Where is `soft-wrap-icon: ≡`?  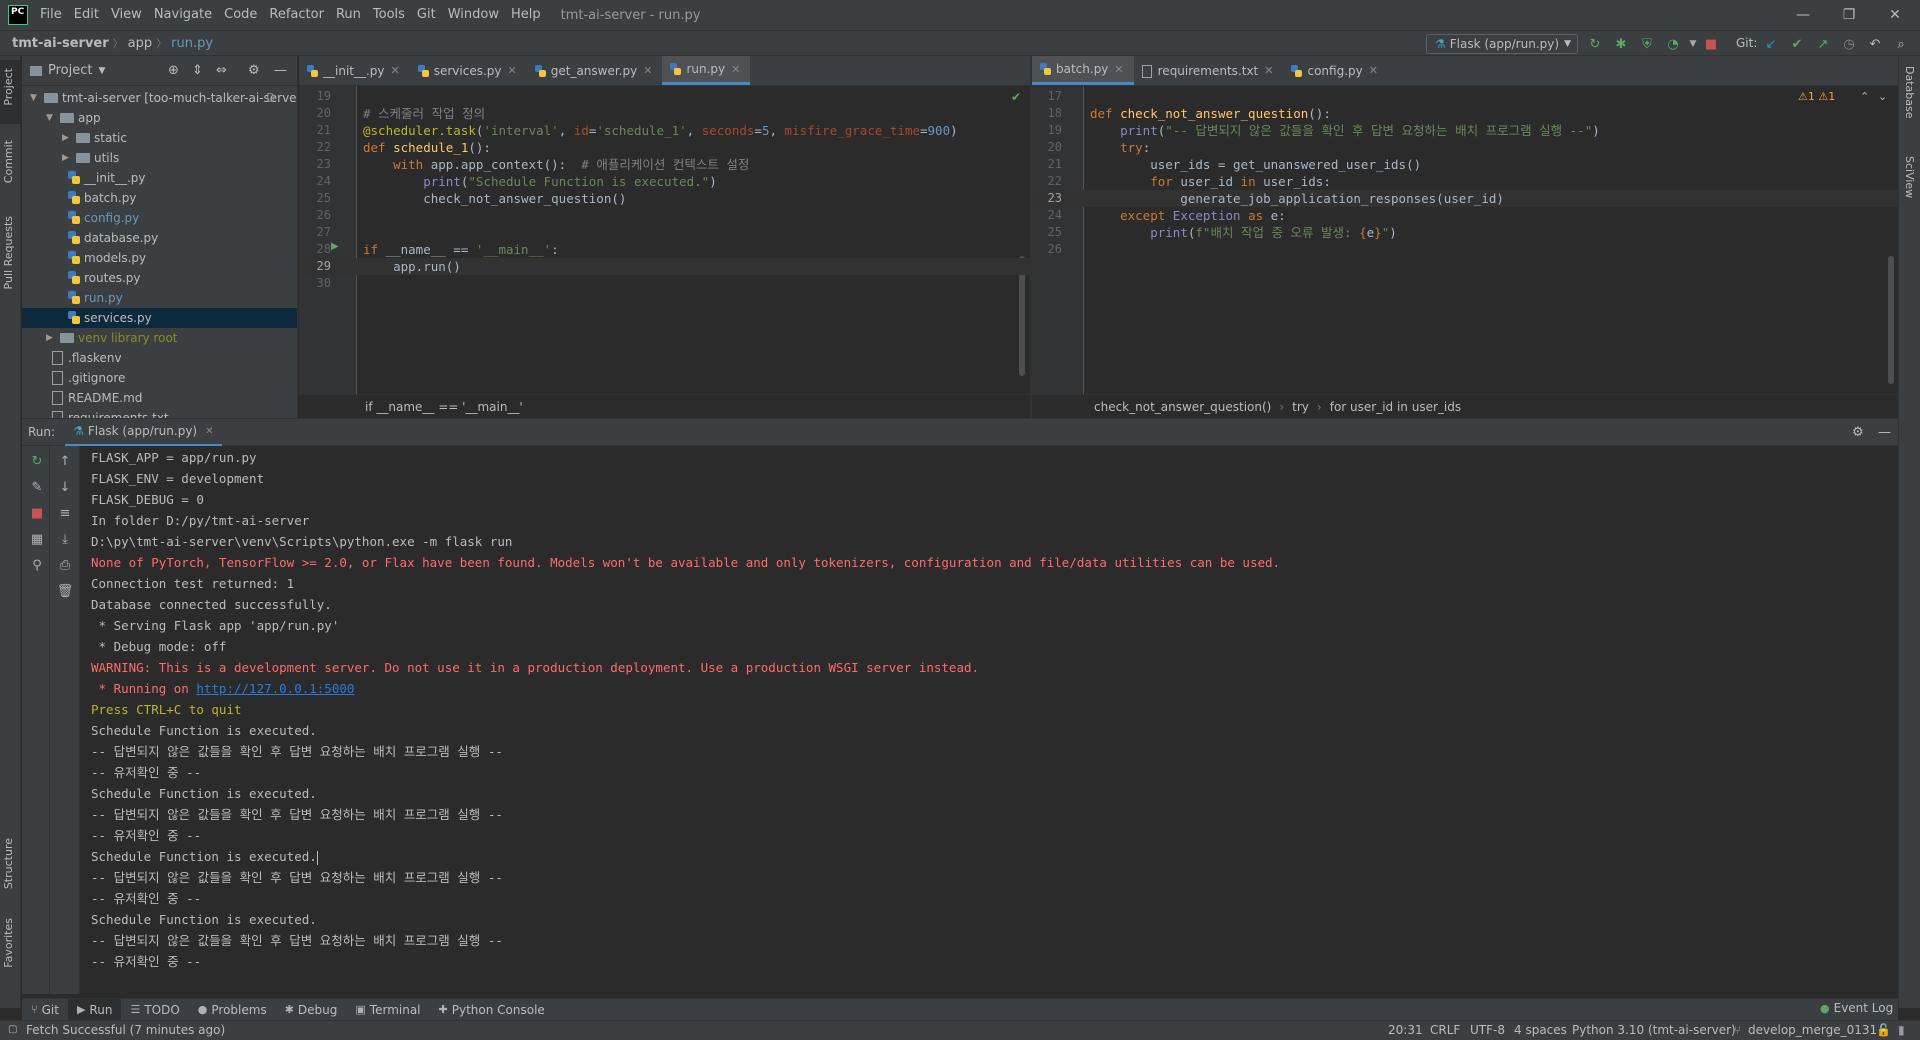 soft-wrap-icon: ≡ is located at coordinates (65, 513).